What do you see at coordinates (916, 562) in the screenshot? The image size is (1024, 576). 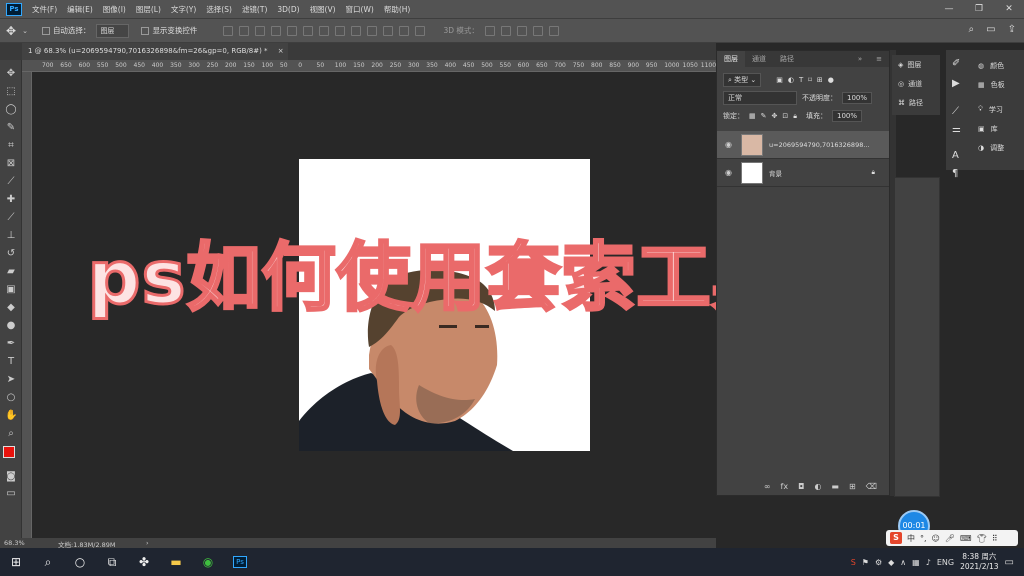 I see `network-icon: ▦` at bounding box center [916, 562].